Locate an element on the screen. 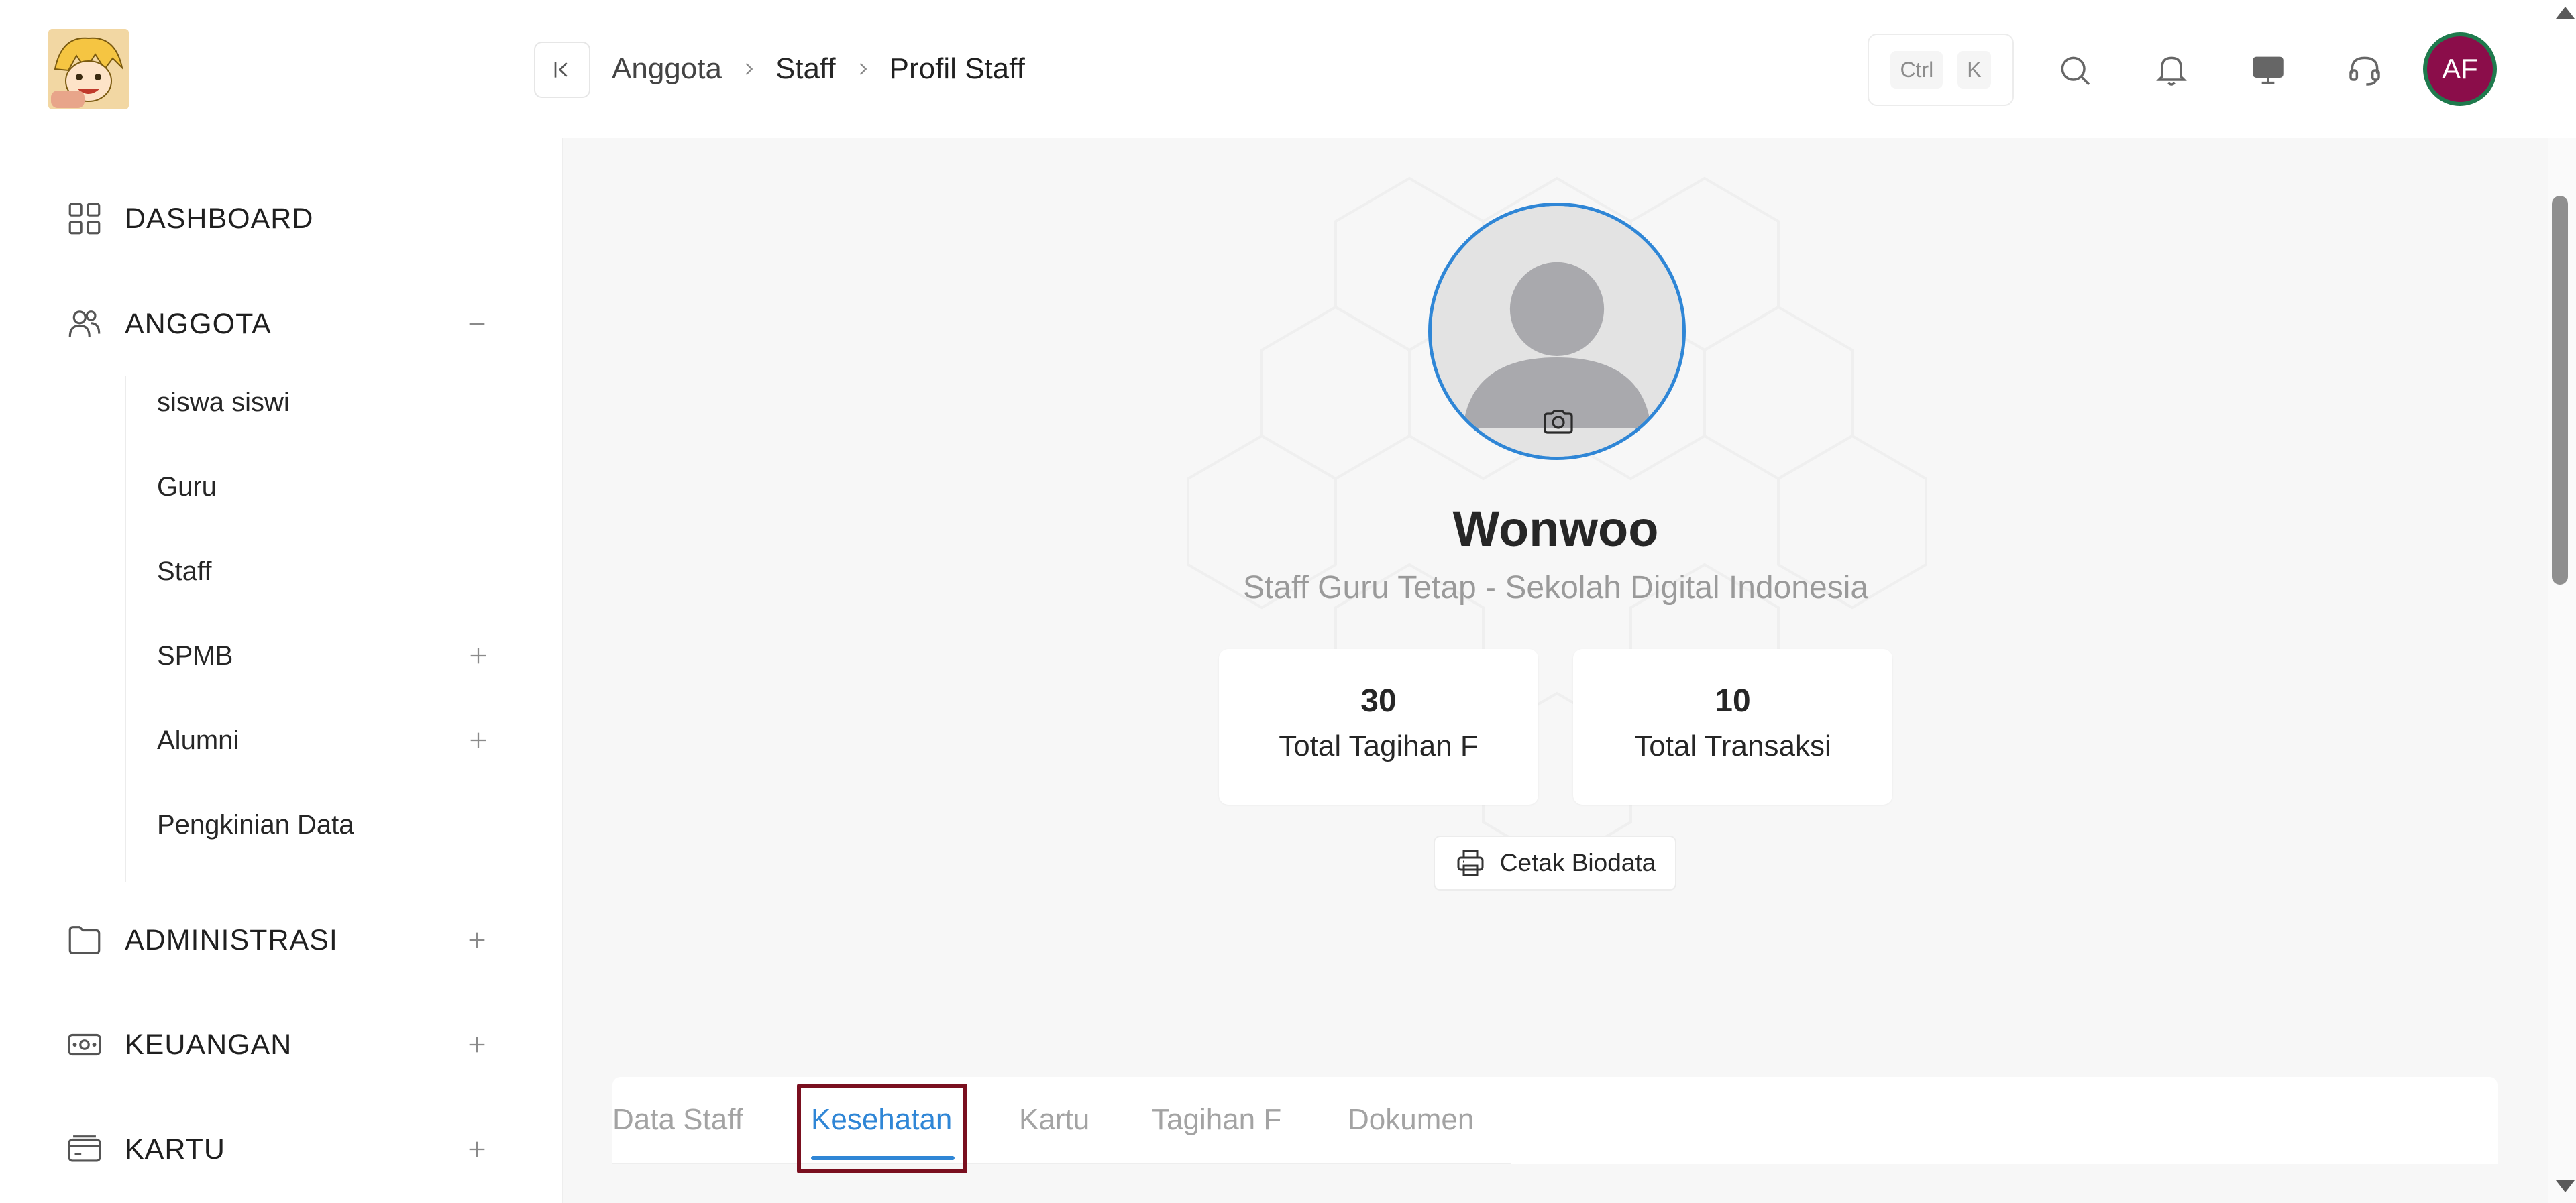 The width and height of the screenshot is (2576, 1203). anime-logo-icon is located at coordinates (88, 69).